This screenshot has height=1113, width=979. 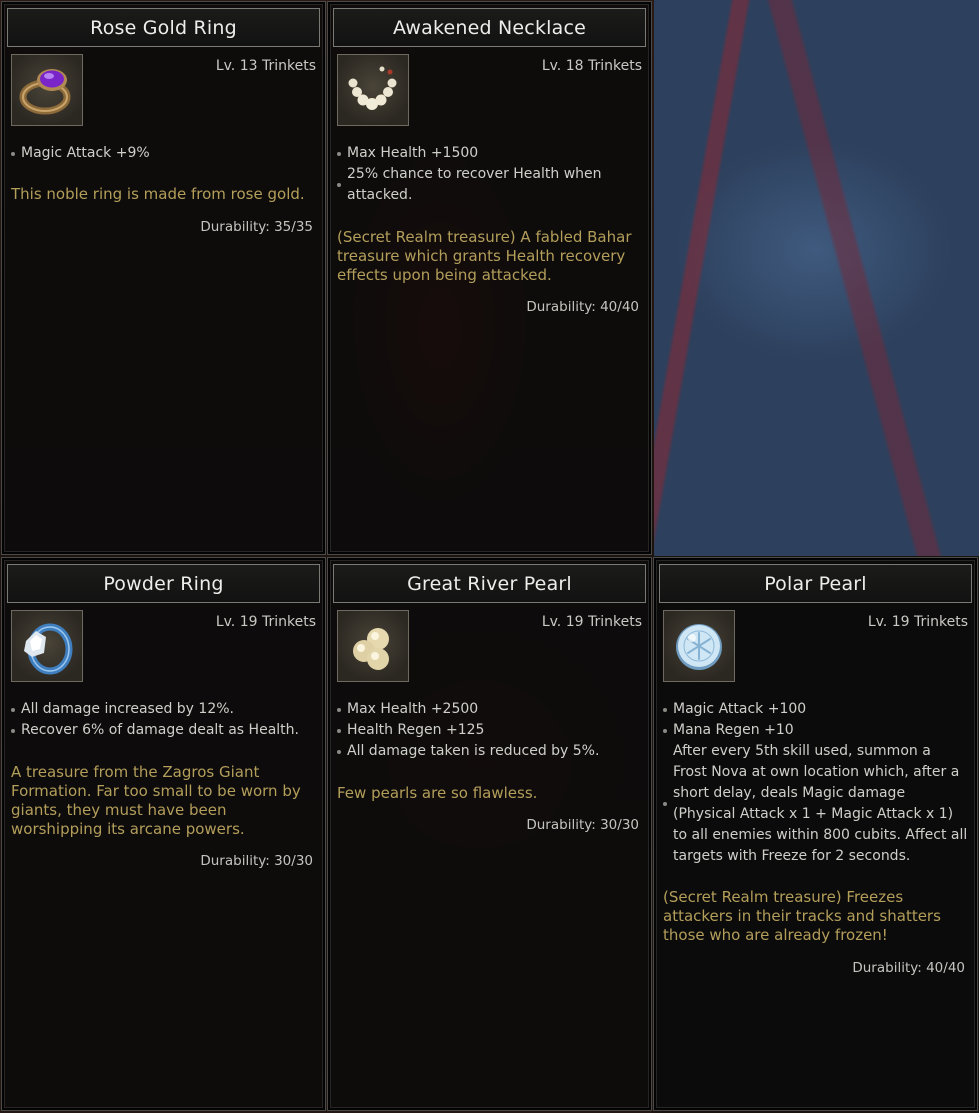 I want to click on polar-pearl-icon, so click(x=699, y=646).